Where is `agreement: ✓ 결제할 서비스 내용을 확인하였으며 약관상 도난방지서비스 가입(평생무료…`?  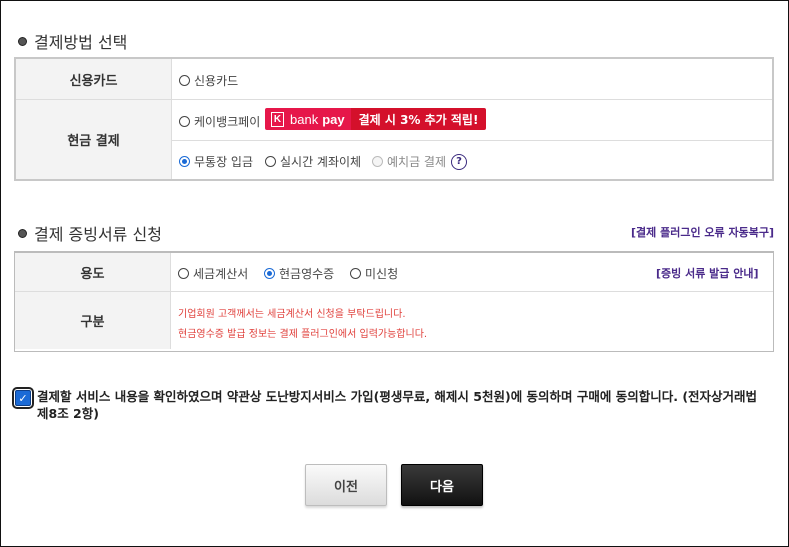 agreement: ✓ 결제할 서비스 내용을 확인하였으며 약관상 도난방지서비스 가입(평생무료… is located at coordinates (387, 404).